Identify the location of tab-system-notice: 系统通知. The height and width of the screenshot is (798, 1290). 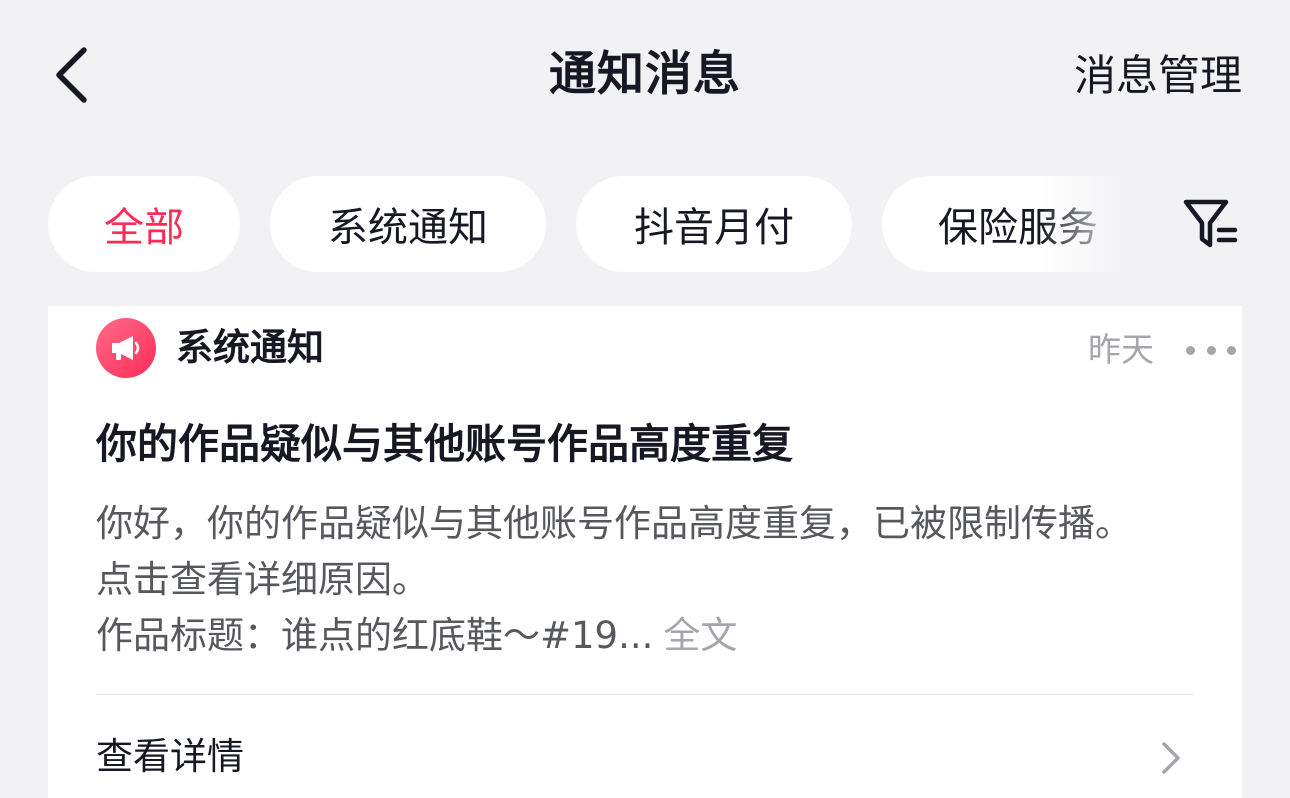
(408, 224).